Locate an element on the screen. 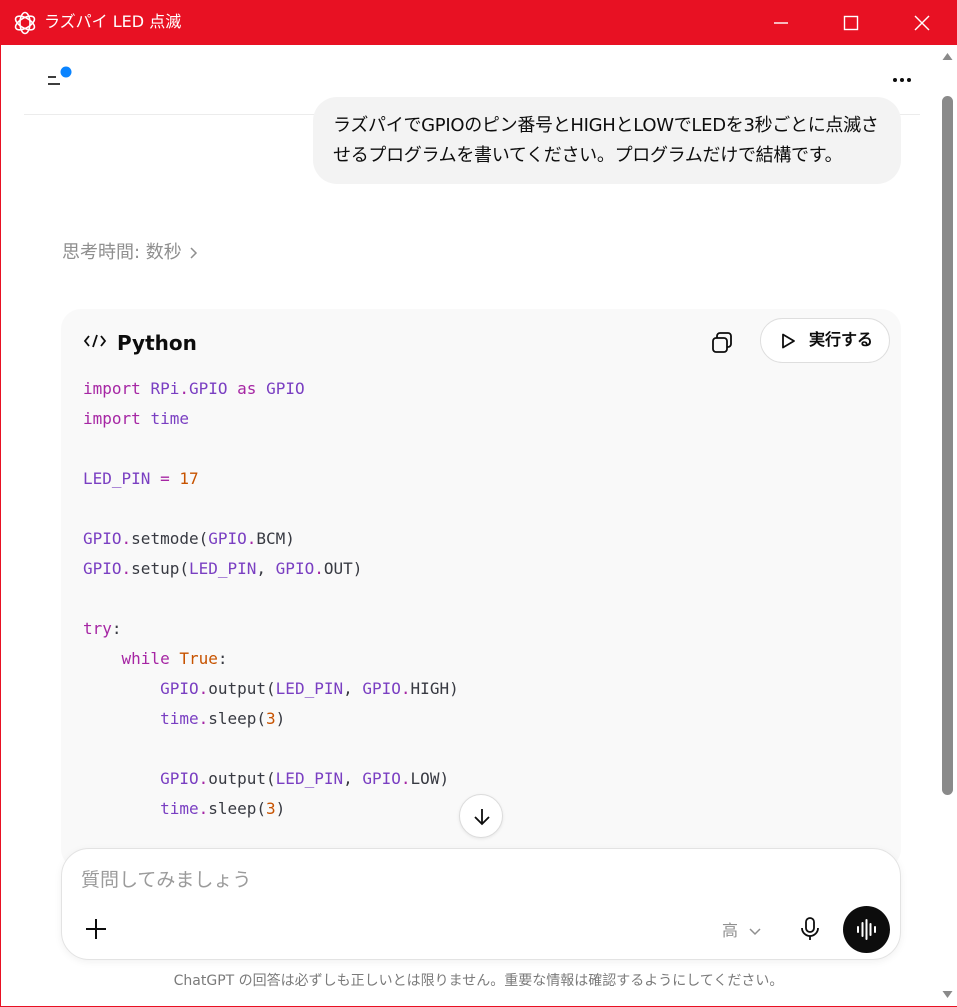 The height and width of the screenshot is (1007, 957). chatgpt-logo-icon is located at coordinates (25, 23).